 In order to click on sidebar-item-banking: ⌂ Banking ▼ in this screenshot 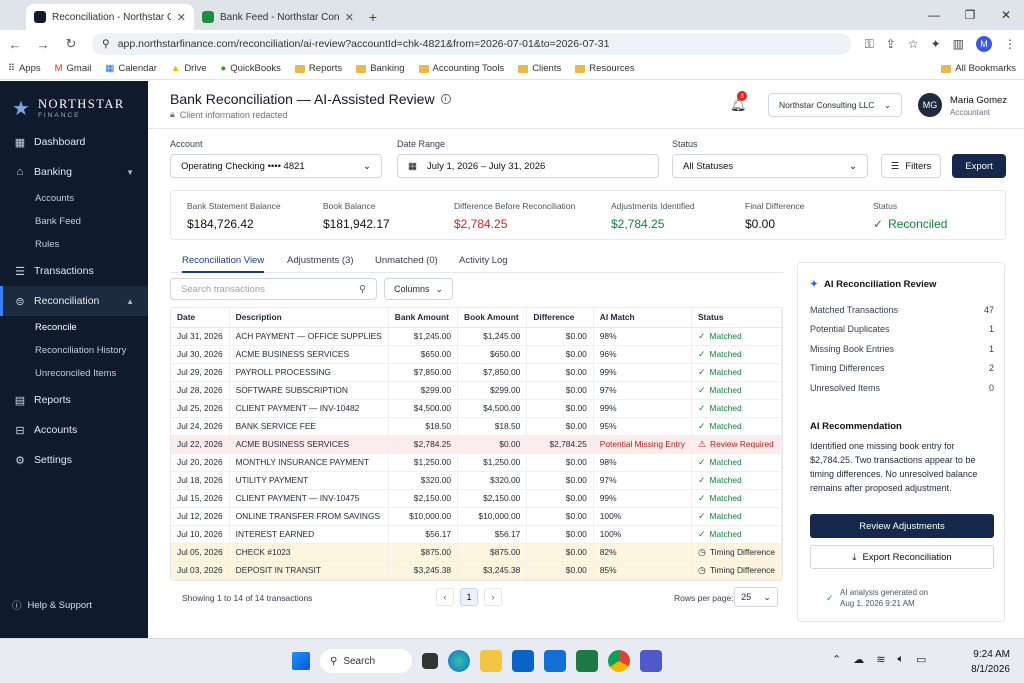, I will do `click(74, 172)`.